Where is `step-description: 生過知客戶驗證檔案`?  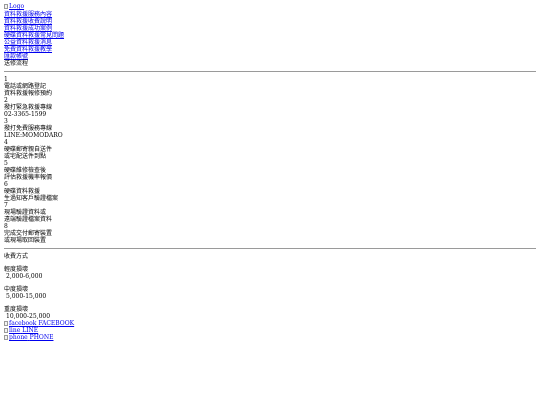
step-description: 生過知客戶驗證檔案 is located at coordinates (31, 198).